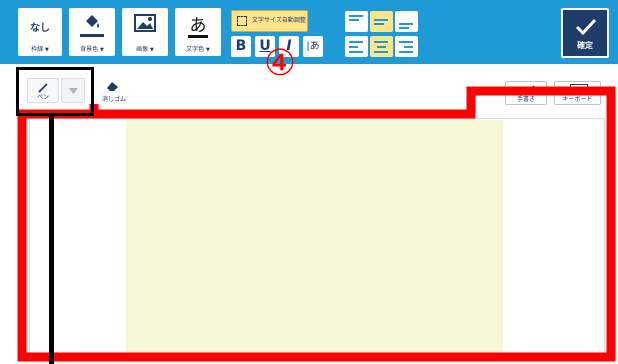 Image resolution: width=618 pixels, height=364 pixels. Describe the element at coordinates (406, 46) in the screenshot. I see `align-right-button` at that location.